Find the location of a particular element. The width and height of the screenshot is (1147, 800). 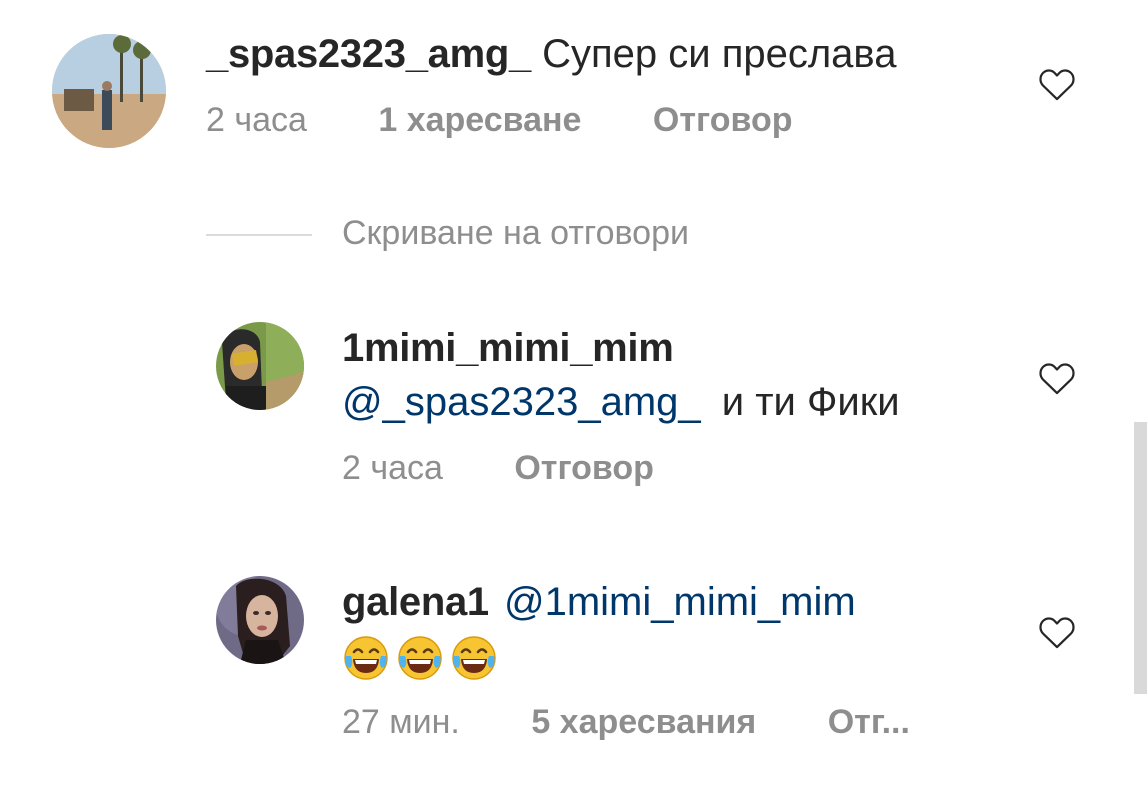

divider-line is located at coordinates (259, 235).